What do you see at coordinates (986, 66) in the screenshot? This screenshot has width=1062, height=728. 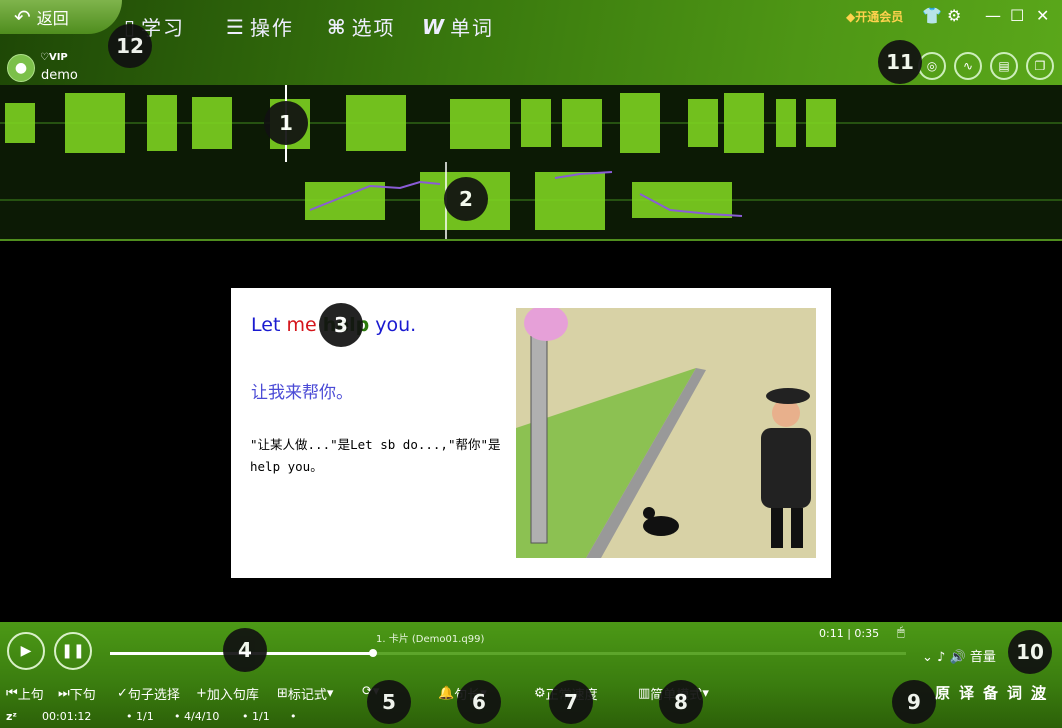 I see `tool-buttons: ◎ ∿ ▤ ❐` at bounding box center [986, 66].